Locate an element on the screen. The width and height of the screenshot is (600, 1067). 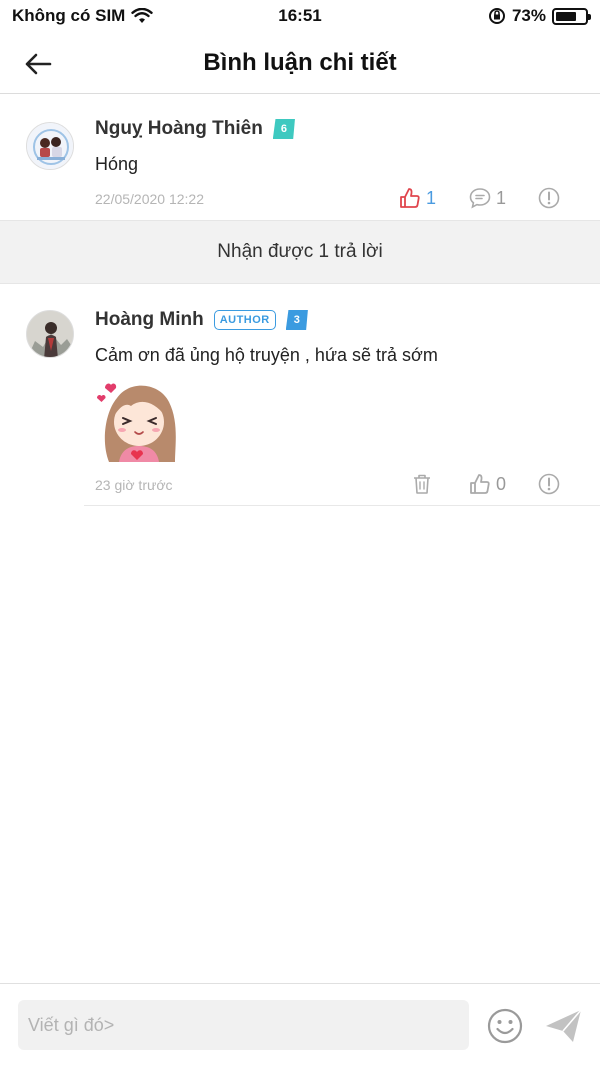
battery-percent: 73% is located at coordinates (528, 15).